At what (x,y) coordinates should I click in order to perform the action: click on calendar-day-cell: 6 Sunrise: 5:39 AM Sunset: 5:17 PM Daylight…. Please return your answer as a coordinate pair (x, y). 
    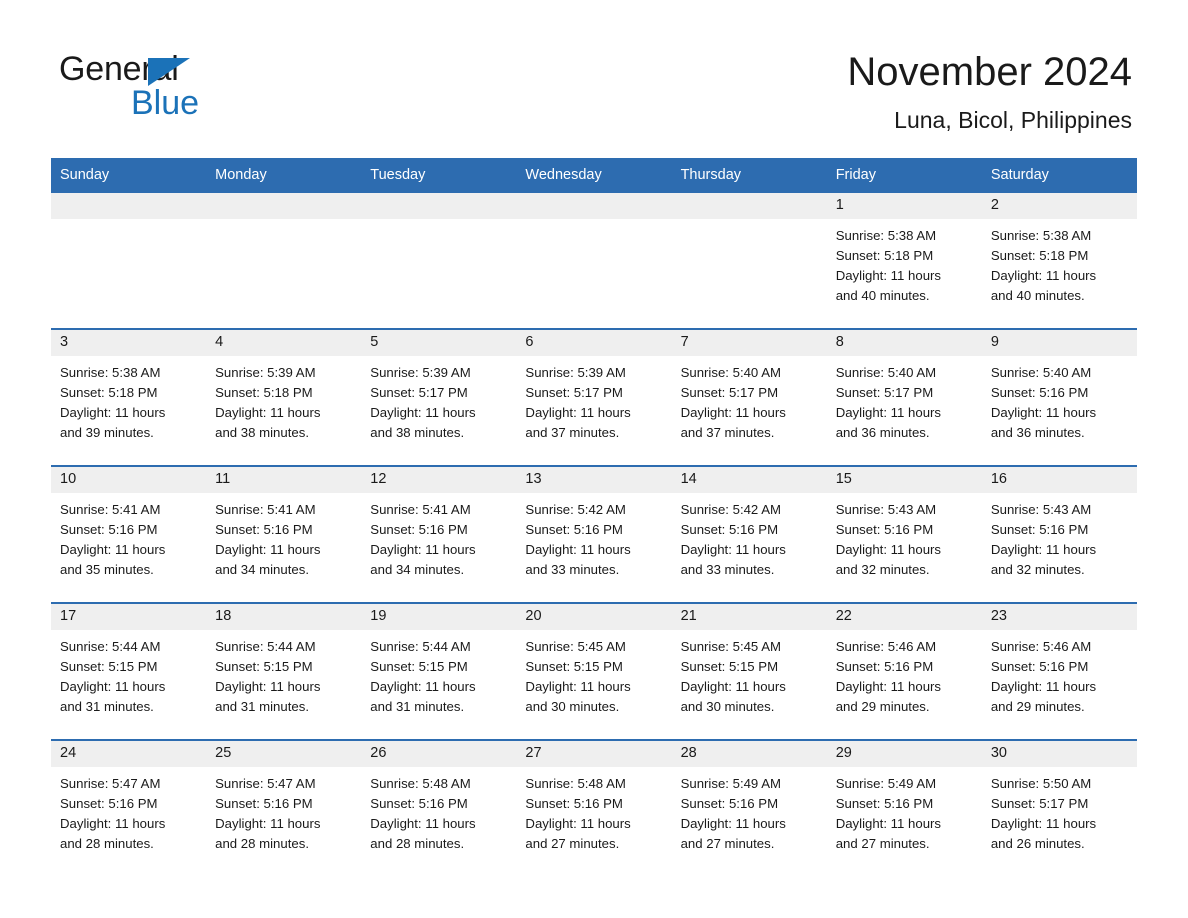
    Looking at the image, I should click on (594, 397).